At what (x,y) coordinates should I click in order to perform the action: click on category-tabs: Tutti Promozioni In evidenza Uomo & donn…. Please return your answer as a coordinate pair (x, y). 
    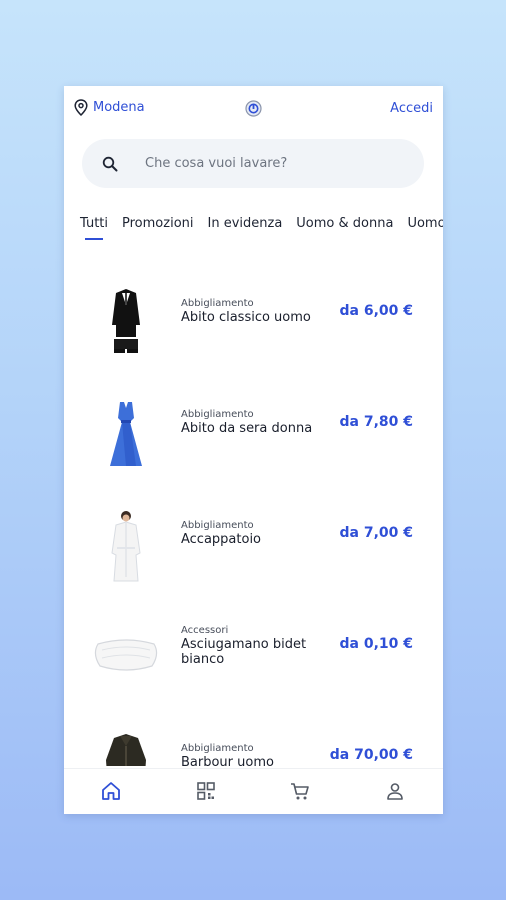
    Looking at the image, I should click on (253, 231).